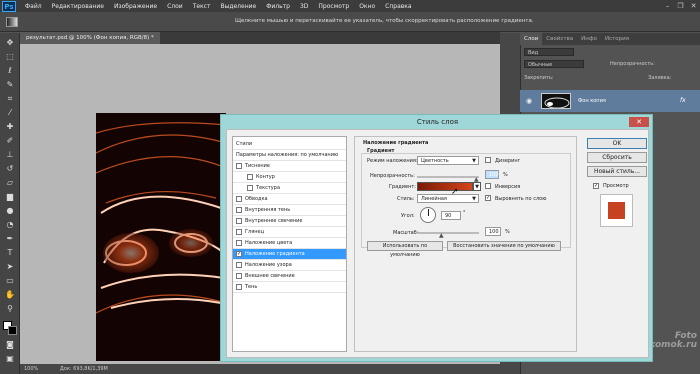  What do you see at coordinates (289, 144) in the screenshot?
I see `style-item: Стили` at bounding box center [289, 144].